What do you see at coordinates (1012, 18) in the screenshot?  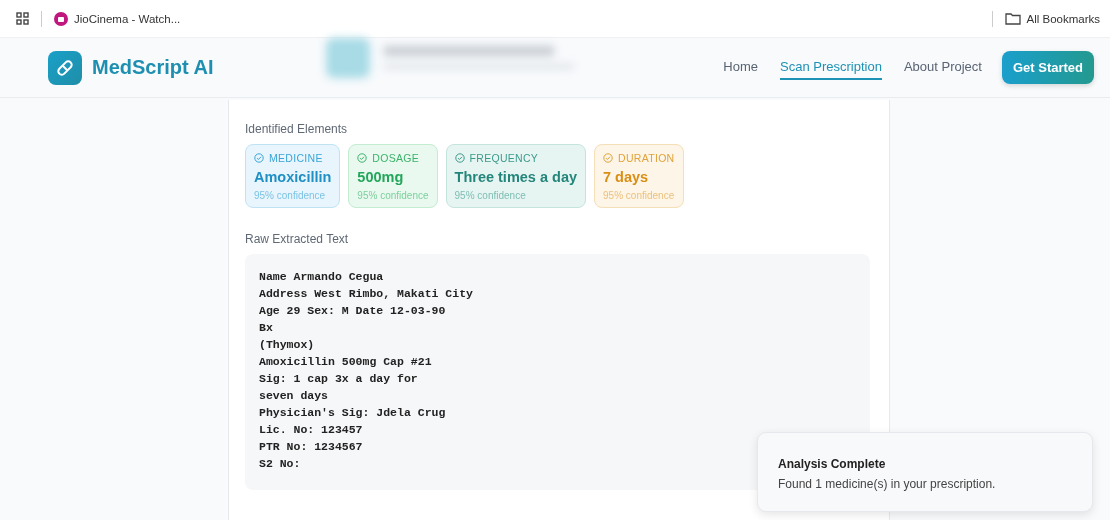 I see `folder-icon` at bounding box center [1012, 18].